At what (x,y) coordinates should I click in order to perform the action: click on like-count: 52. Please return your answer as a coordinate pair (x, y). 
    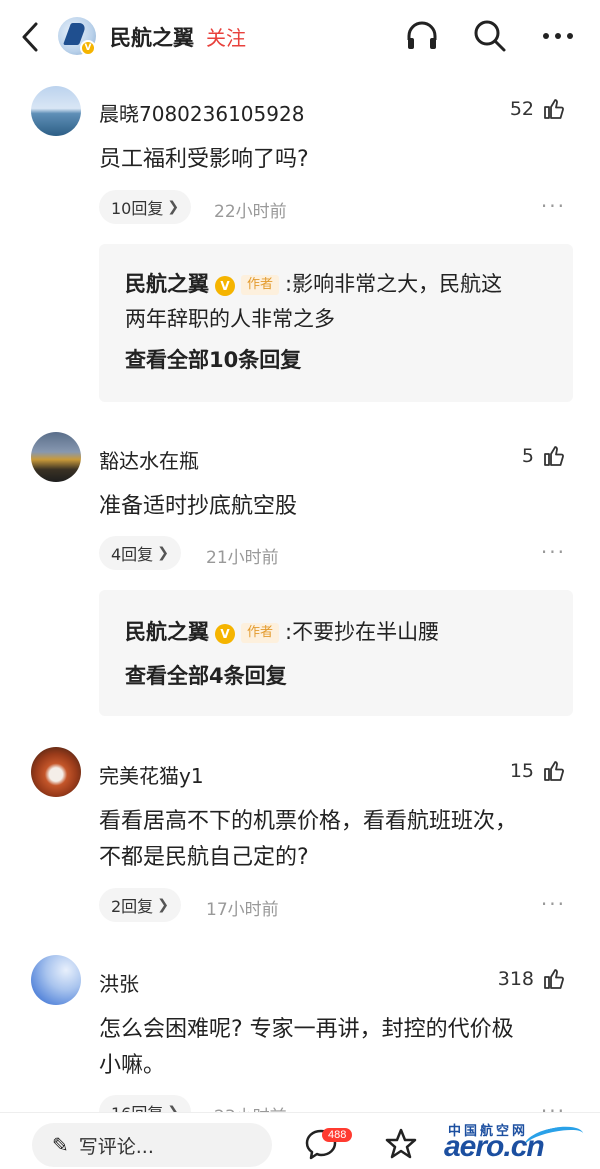
    Looking at the image, I should click on (521, 109).